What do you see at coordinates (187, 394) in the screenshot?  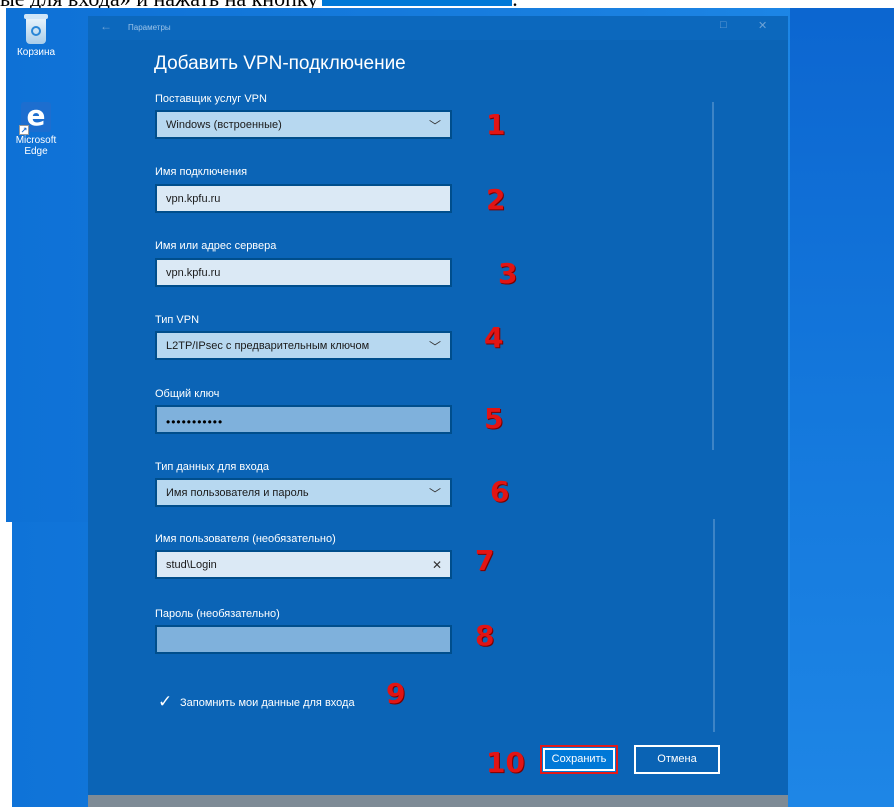 I see `shared-key-label: Общий ключ` at bounding box center [187, 394].